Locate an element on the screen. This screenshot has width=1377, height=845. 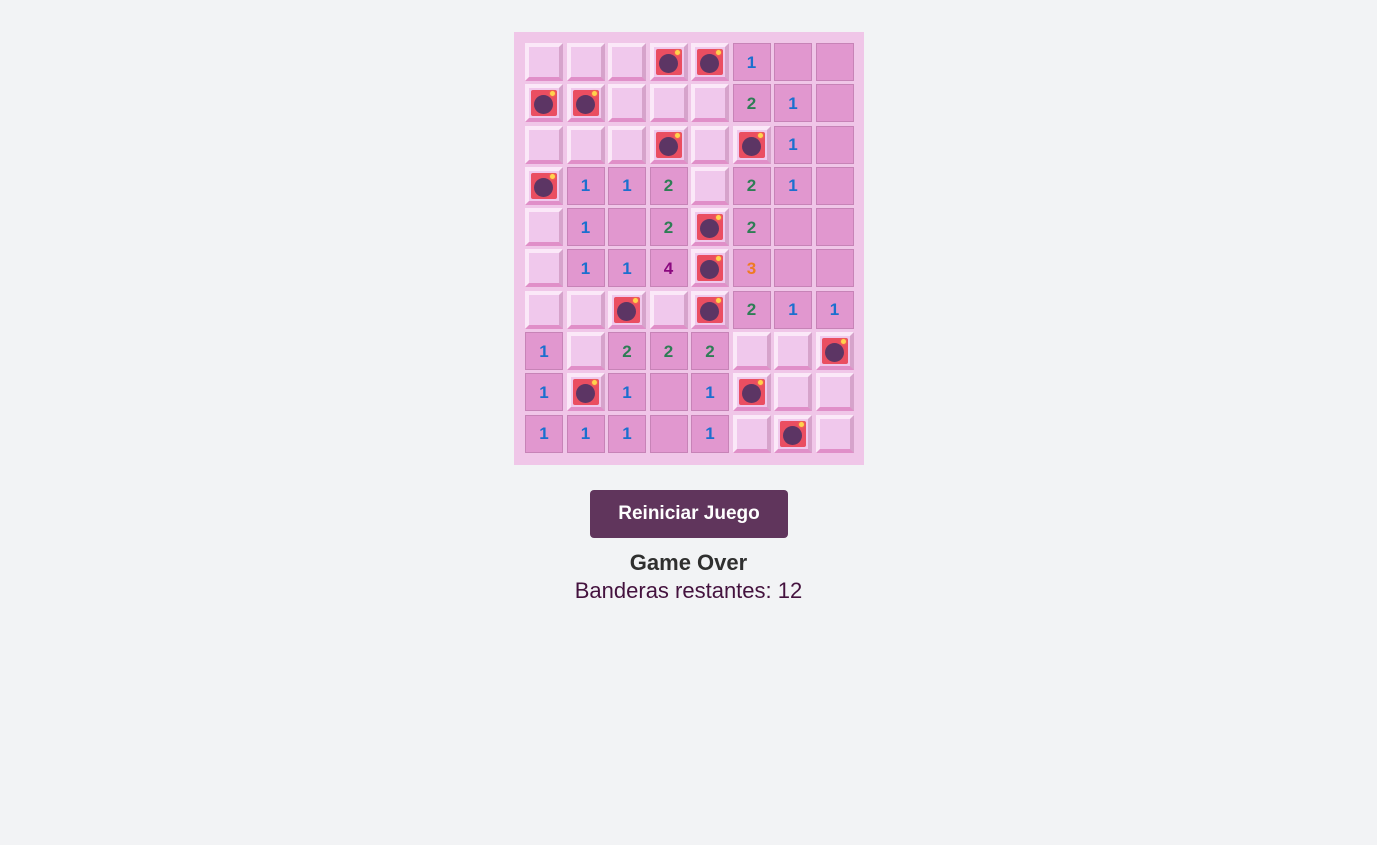
cell-number: 4 is located at coordinates (668, 268).